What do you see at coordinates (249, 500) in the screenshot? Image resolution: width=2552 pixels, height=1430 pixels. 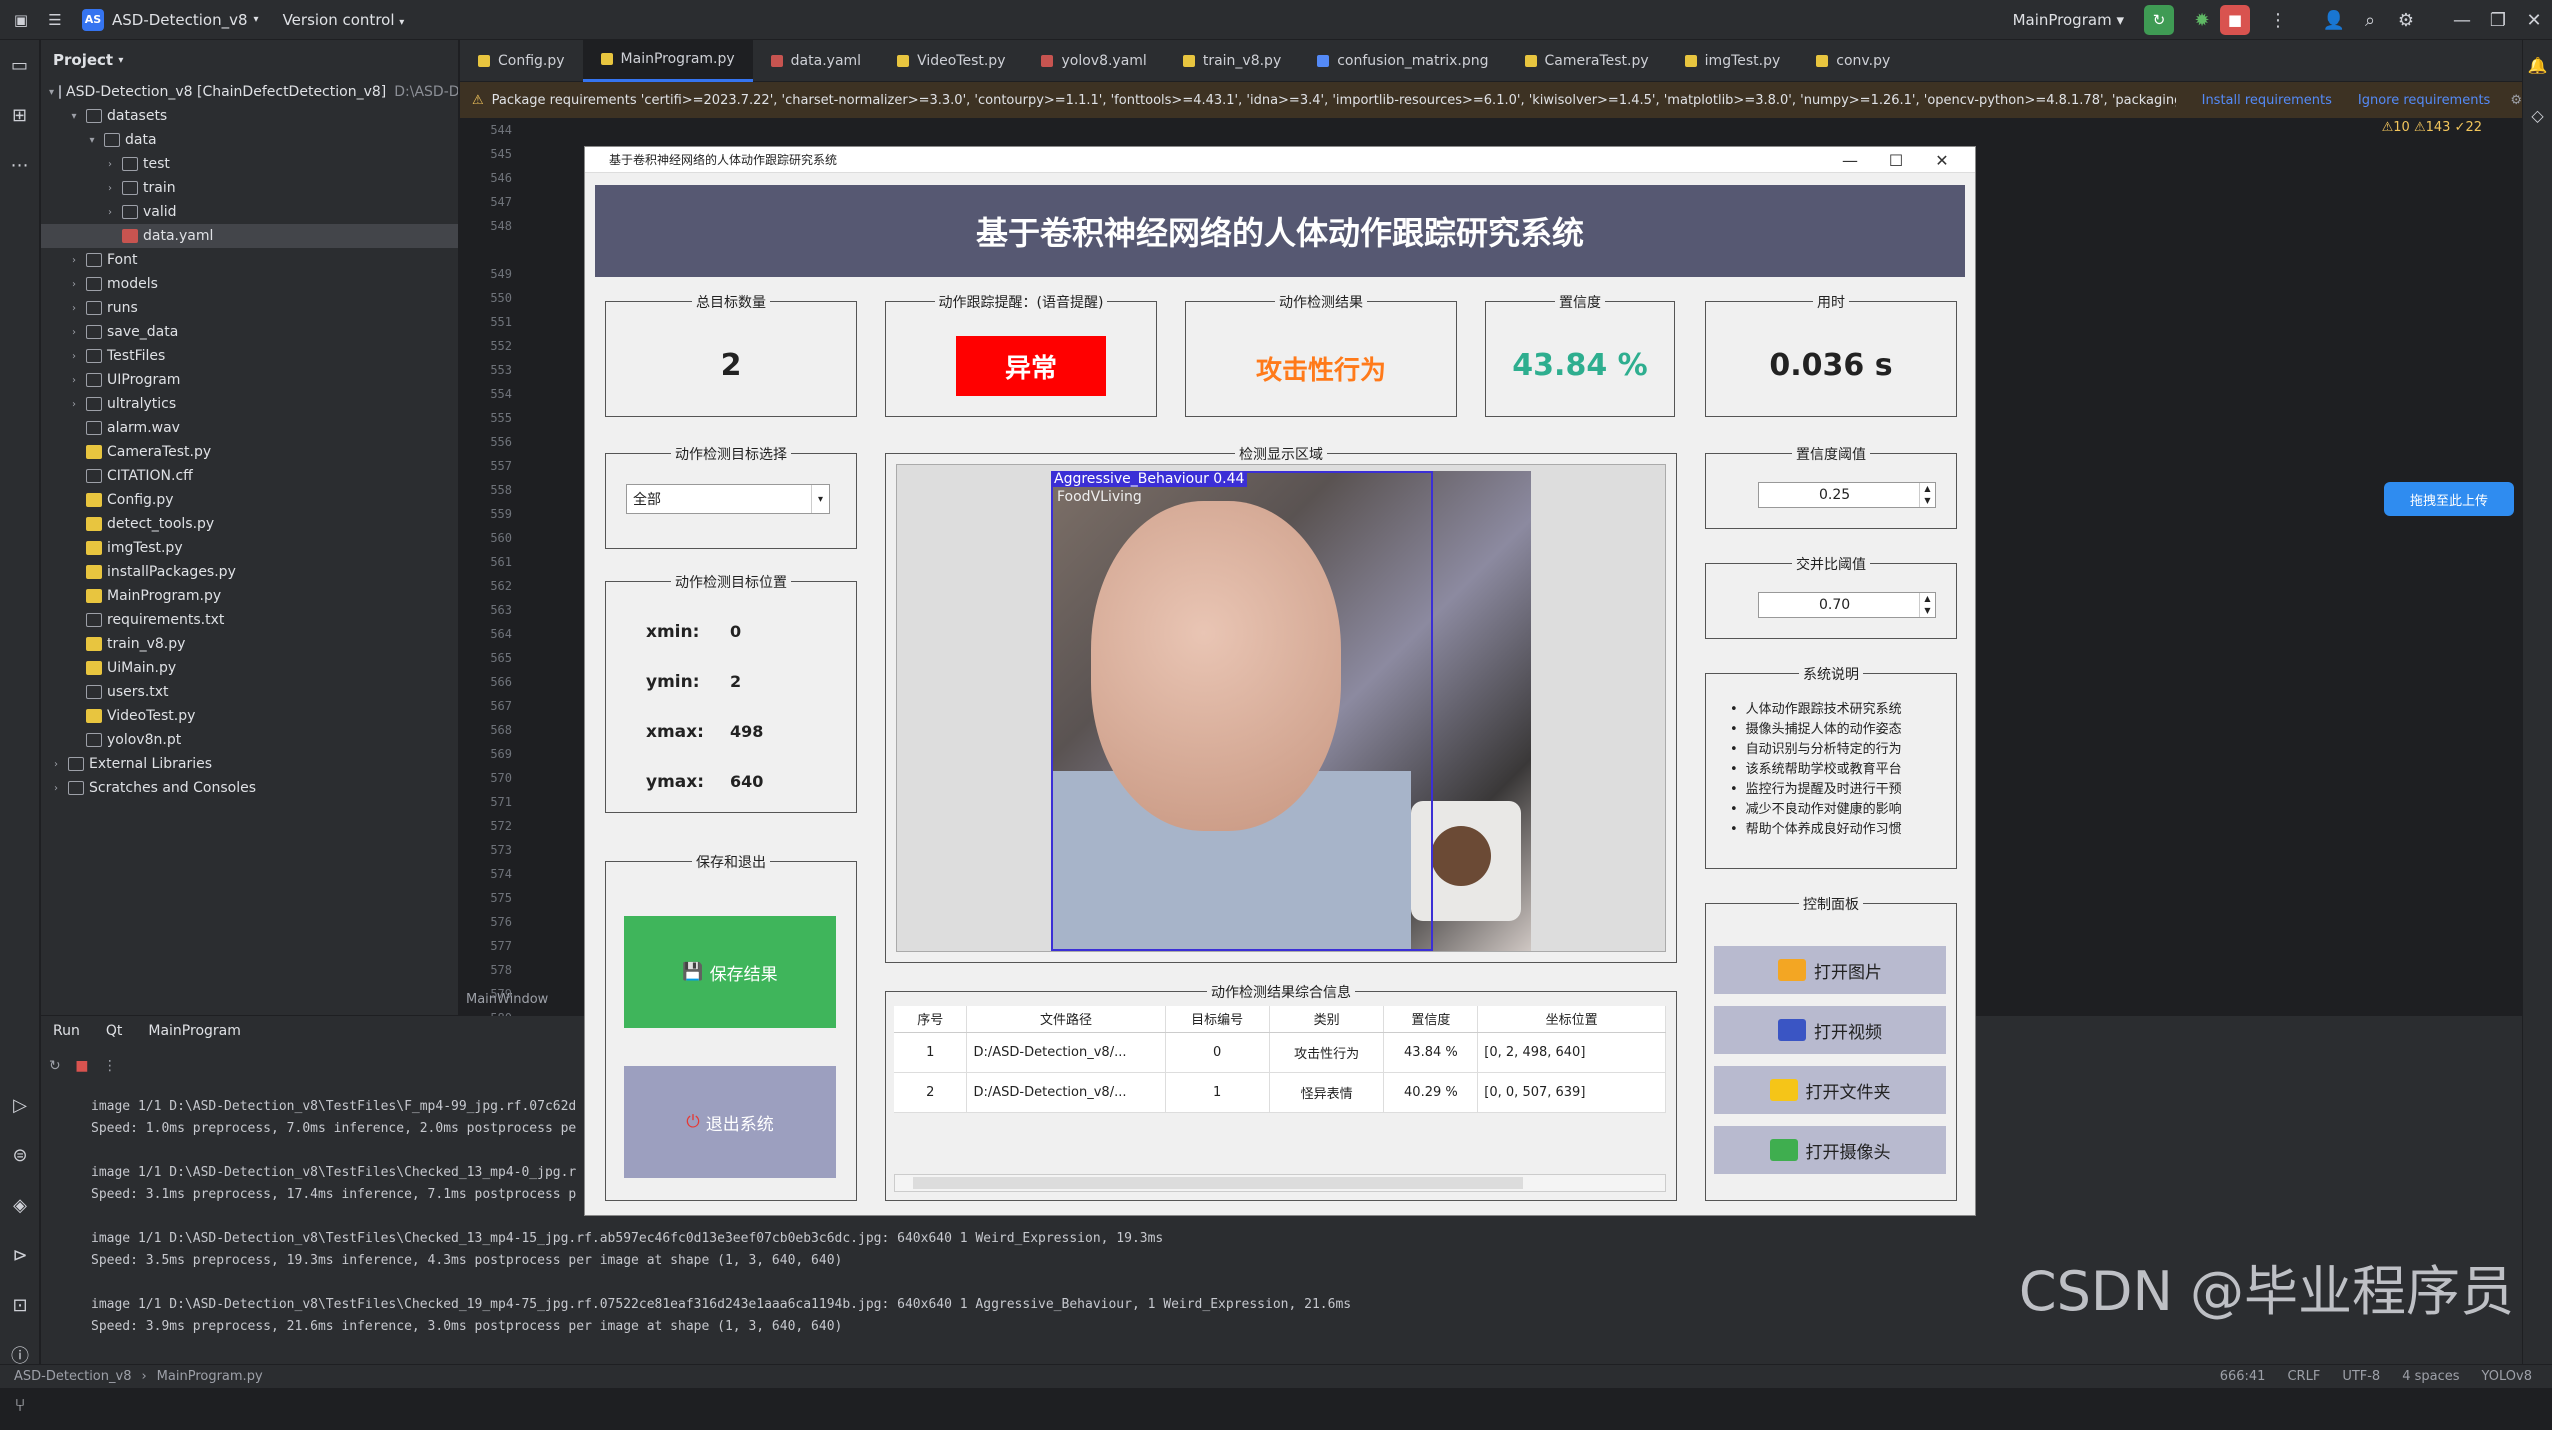 I see `tree-item: Config.py` at bounding box center [249, 500].